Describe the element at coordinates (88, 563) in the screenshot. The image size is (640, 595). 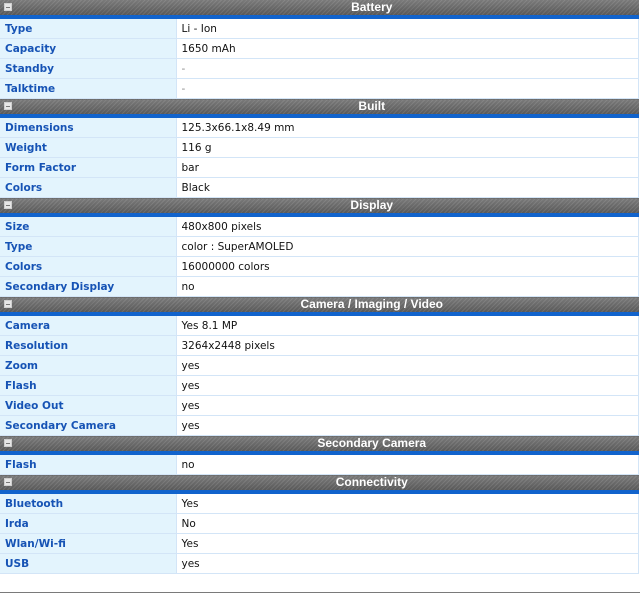
I see `spec-label: USB` at that location.